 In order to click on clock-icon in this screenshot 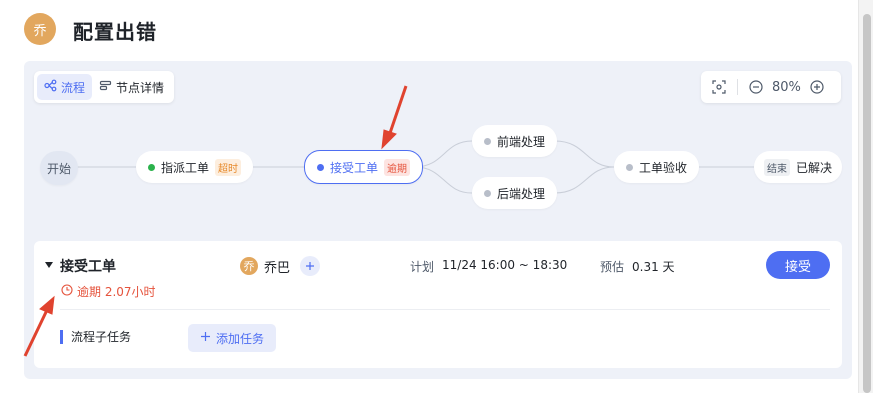, I will do `click(67, 291)`.